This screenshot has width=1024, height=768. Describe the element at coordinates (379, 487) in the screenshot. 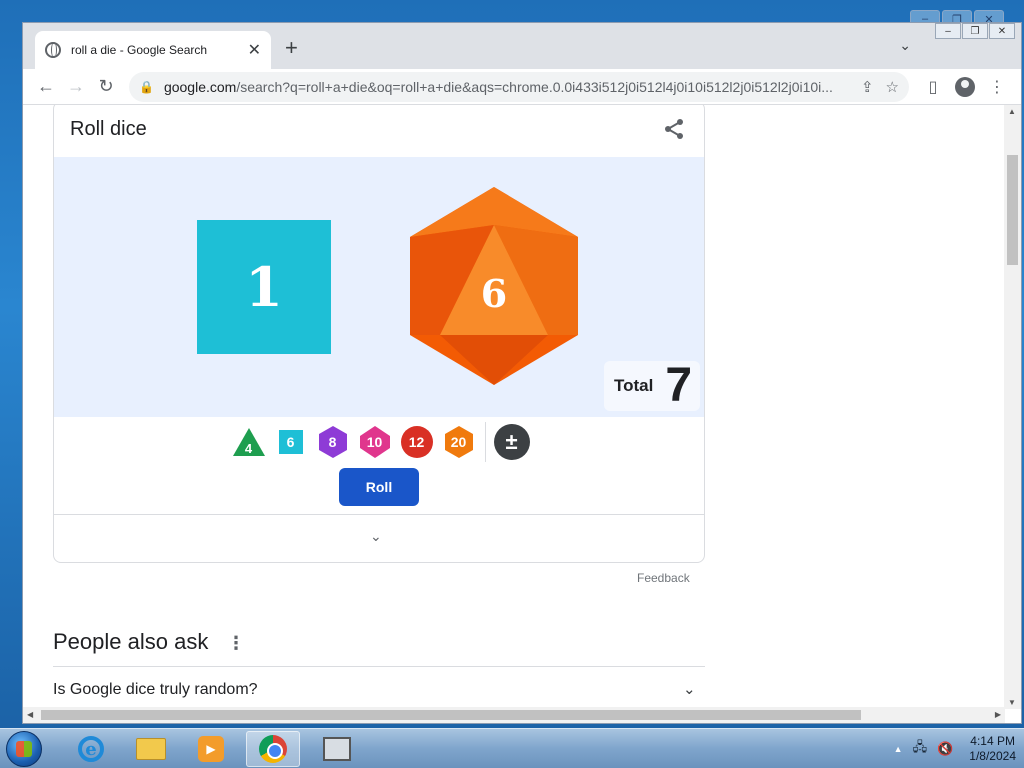

I see `roll-button: Roll` at that location.